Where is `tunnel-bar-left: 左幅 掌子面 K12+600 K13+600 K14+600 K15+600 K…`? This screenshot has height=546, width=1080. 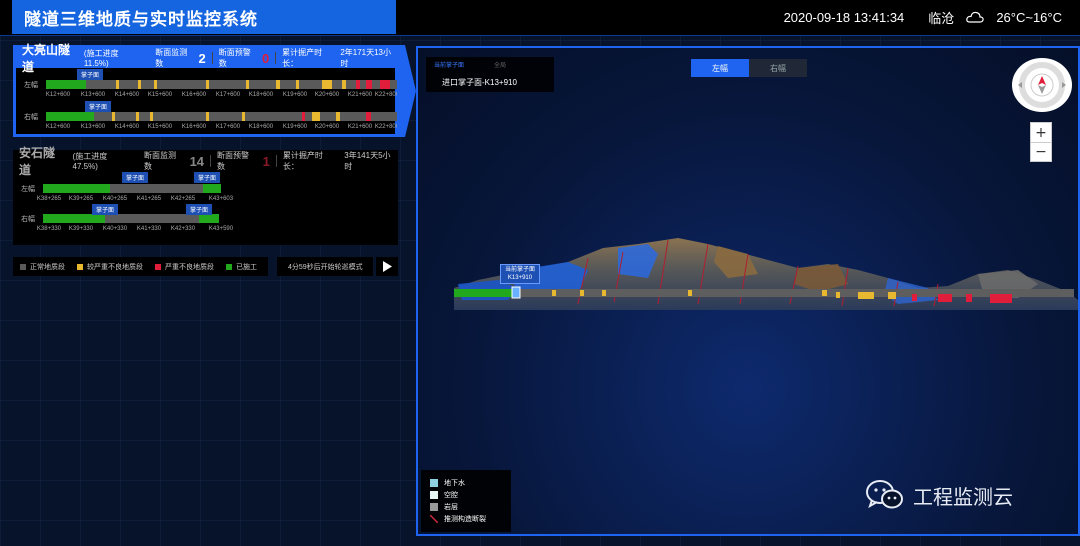 tunnel-bar-left: 左幅 掌子面 K12+600 K13+600 K14+600 K15+600 K… is located at coordinates (208, 84).